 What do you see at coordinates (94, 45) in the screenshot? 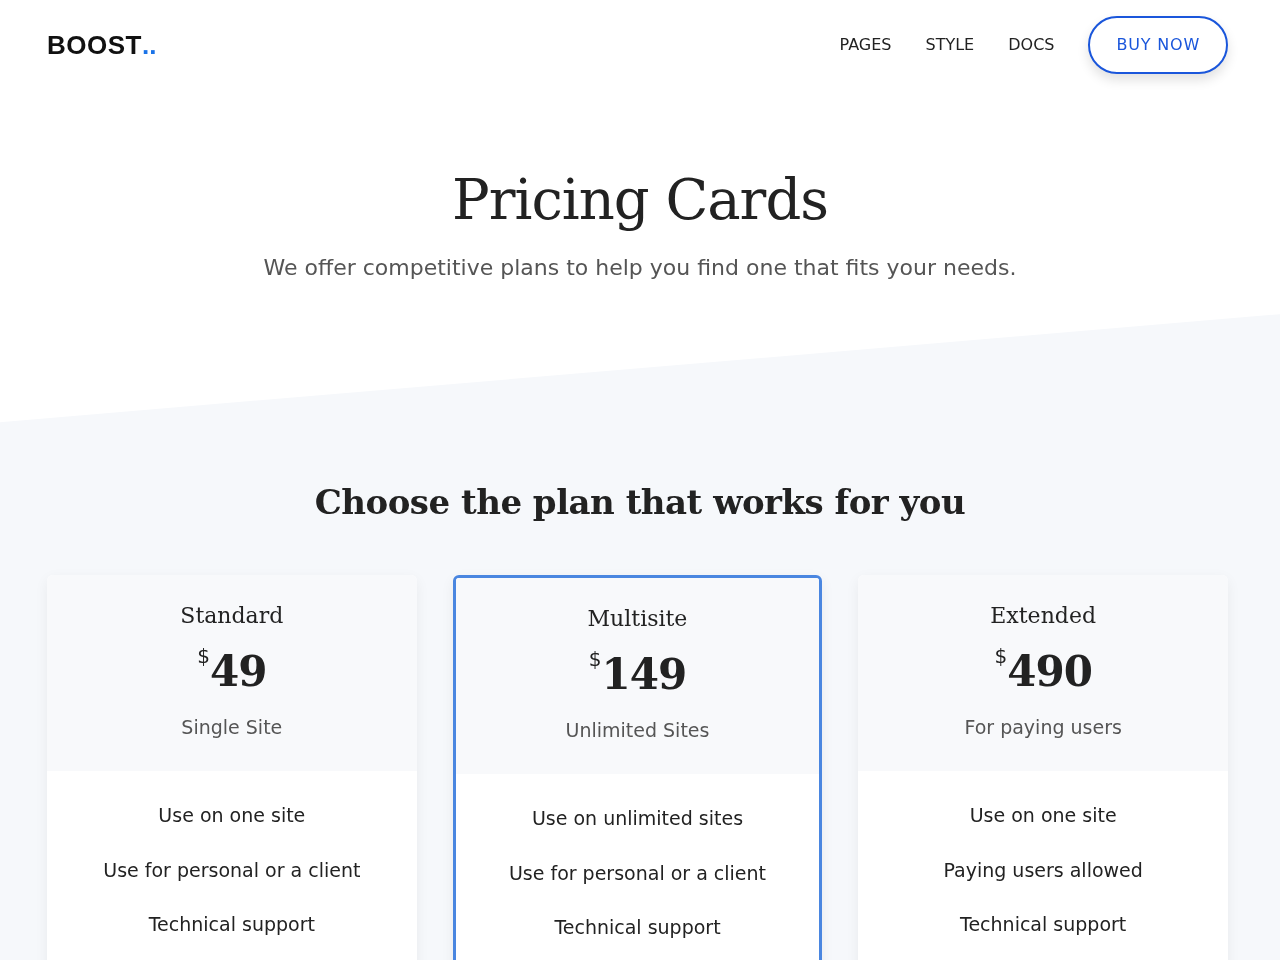
I see `logo: BOOST` at bounding box center [94, 45].